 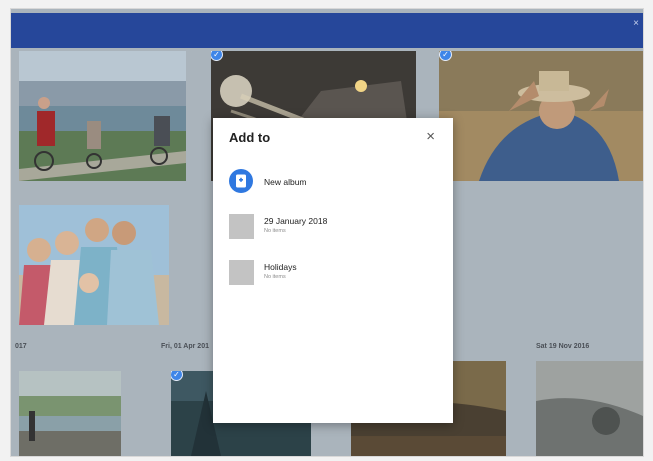 I want to click on new-album-button: New album, so click(x=334, y=183).